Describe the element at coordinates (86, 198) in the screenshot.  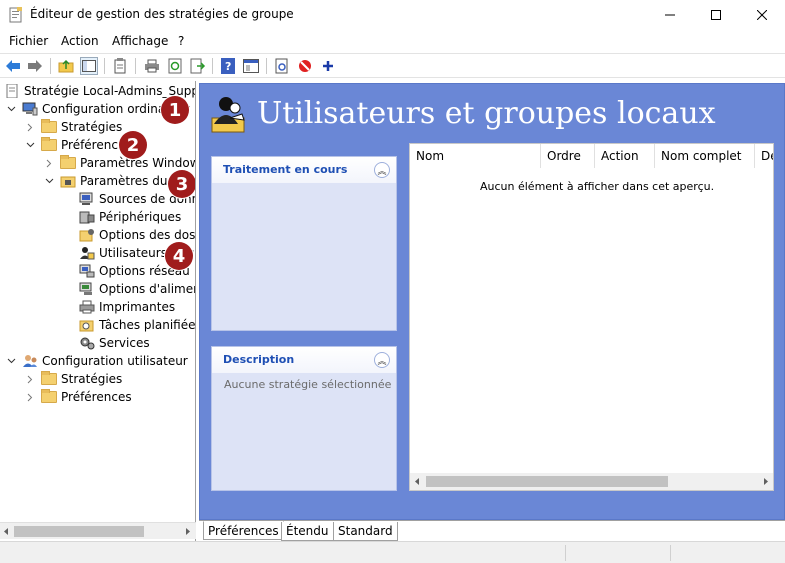
I see `data-sources-icon` at that location.